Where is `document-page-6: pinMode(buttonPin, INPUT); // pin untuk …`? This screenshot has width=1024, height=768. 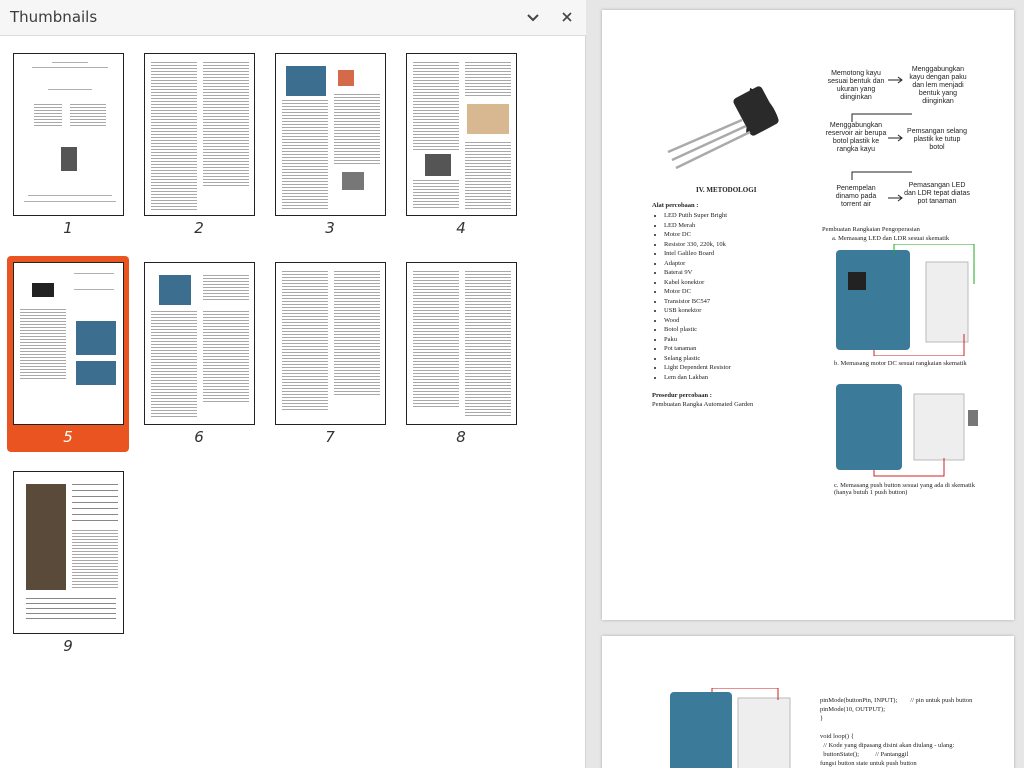 document-page-6: pinMode(buttonPin, INPUT); // pin untuk … is located at coordinates (808, 702).